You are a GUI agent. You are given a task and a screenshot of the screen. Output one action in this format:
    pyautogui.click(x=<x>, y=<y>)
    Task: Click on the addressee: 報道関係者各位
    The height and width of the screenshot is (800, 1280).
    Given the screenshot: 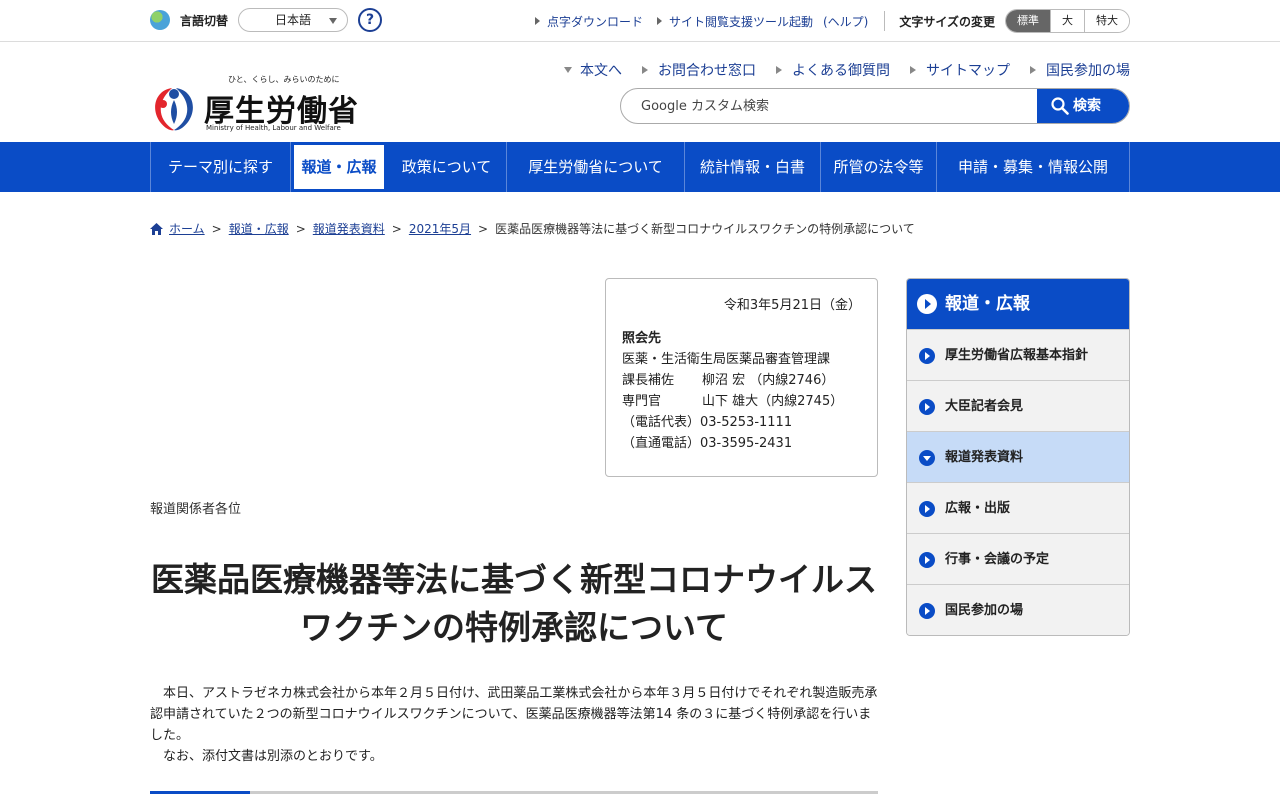 What is the action you would take?
    pyautogui.click(x=196, y=509)
    